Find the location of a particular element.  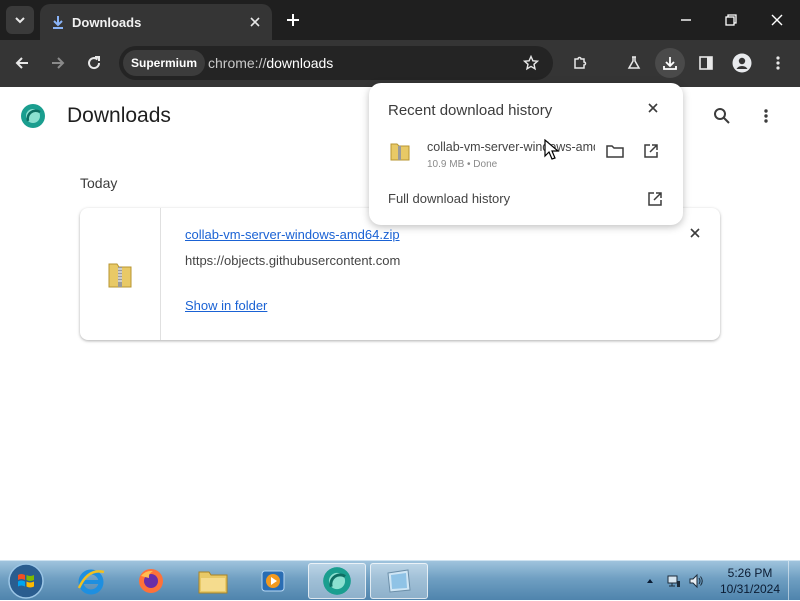

search-downloads-button is located at coordinates (722, 116).